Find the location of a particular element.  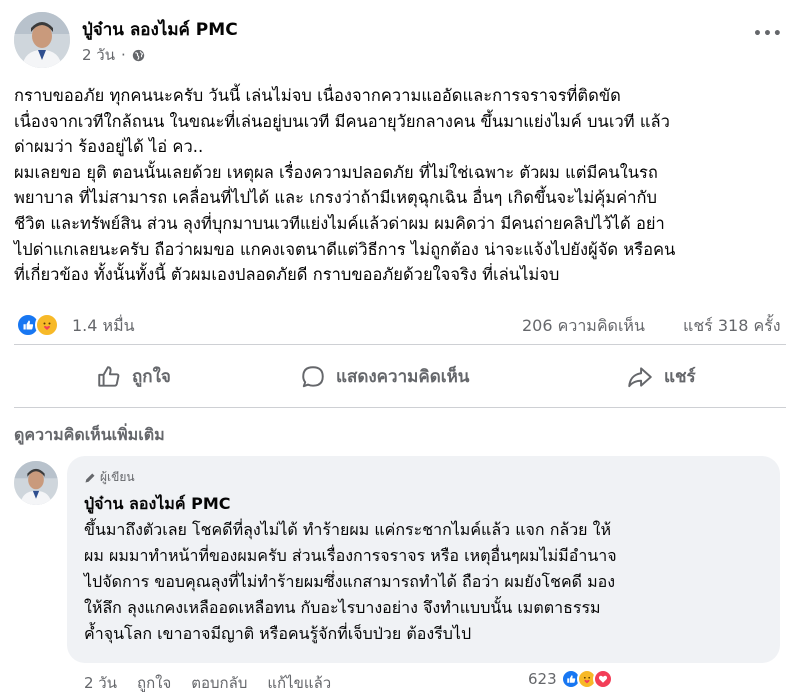

comment-reactions-count: 623 is located at coordinates (542, 679).